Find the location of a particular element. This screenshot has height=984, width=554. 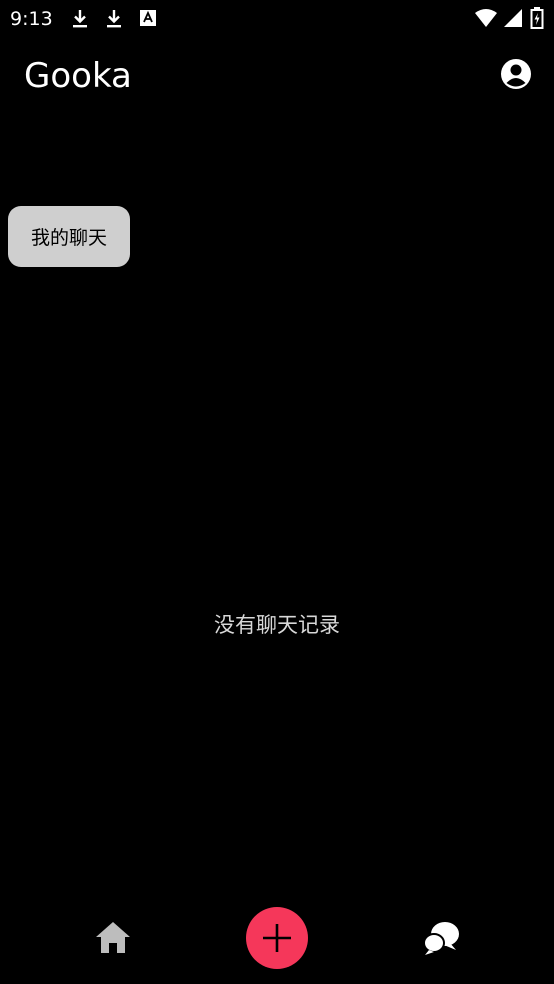

new-chat-fab is located at coordinates (277, 938).